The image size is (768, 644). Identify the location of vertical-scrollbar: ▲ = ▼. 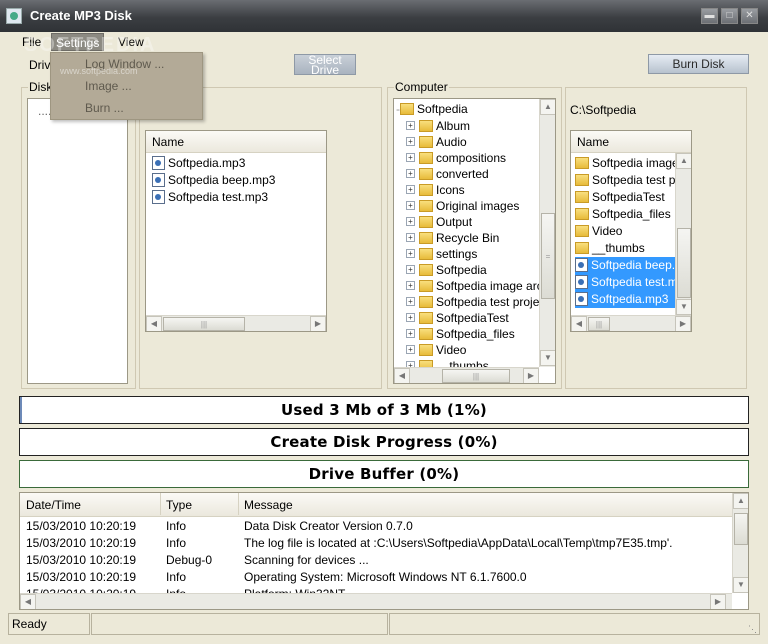
(547, 233).